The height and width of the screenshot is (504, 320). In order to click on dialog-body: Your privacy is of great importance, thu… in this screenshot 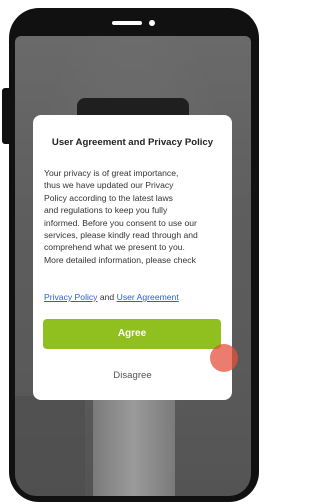, I will do `click(134, 216)`.